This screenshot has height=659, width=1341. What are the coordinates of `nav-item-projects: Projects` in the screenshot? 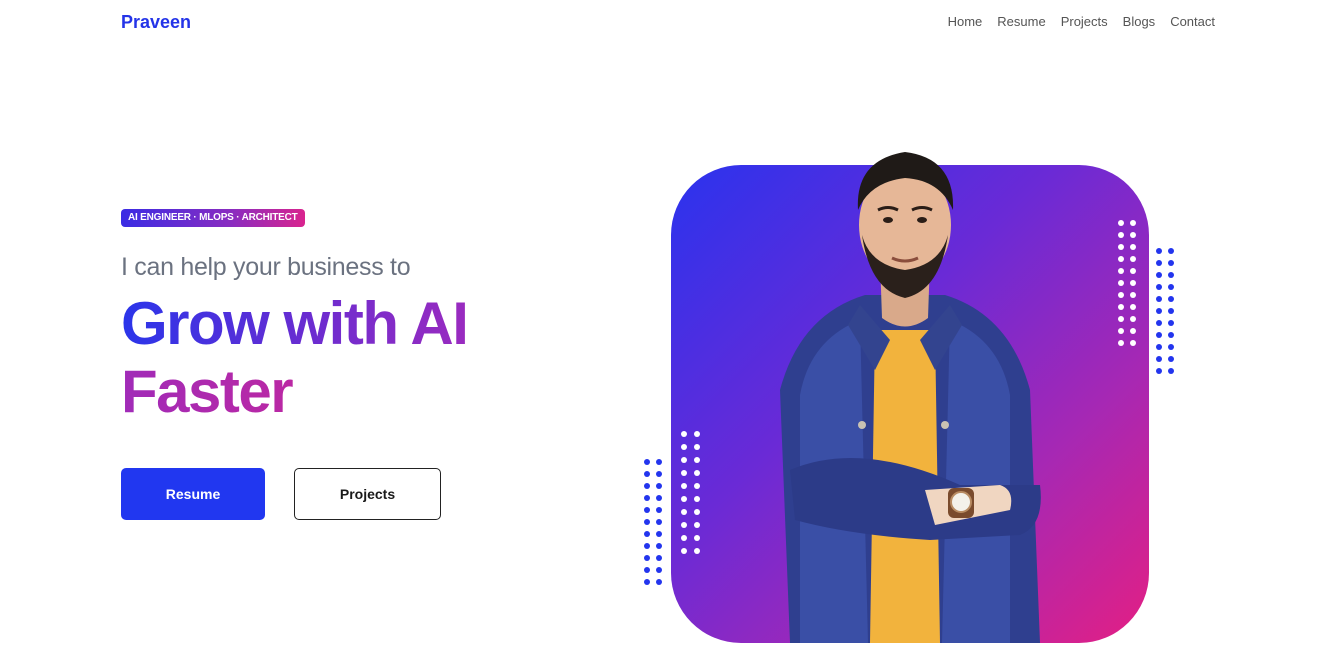 It's located at (1084, 21).